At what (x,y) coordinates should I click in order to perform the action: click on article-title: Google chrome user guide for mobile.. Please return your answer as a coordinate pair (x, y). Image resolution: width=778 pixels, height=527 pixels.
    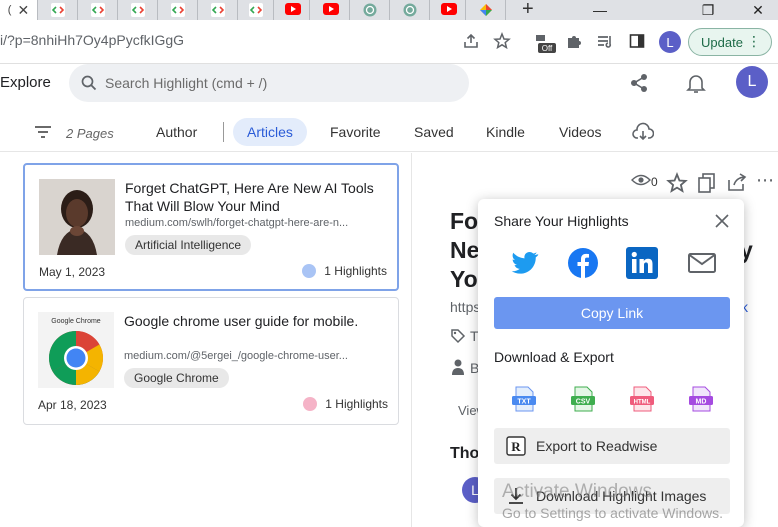
    Looking at the image, I should click on (254, 321).